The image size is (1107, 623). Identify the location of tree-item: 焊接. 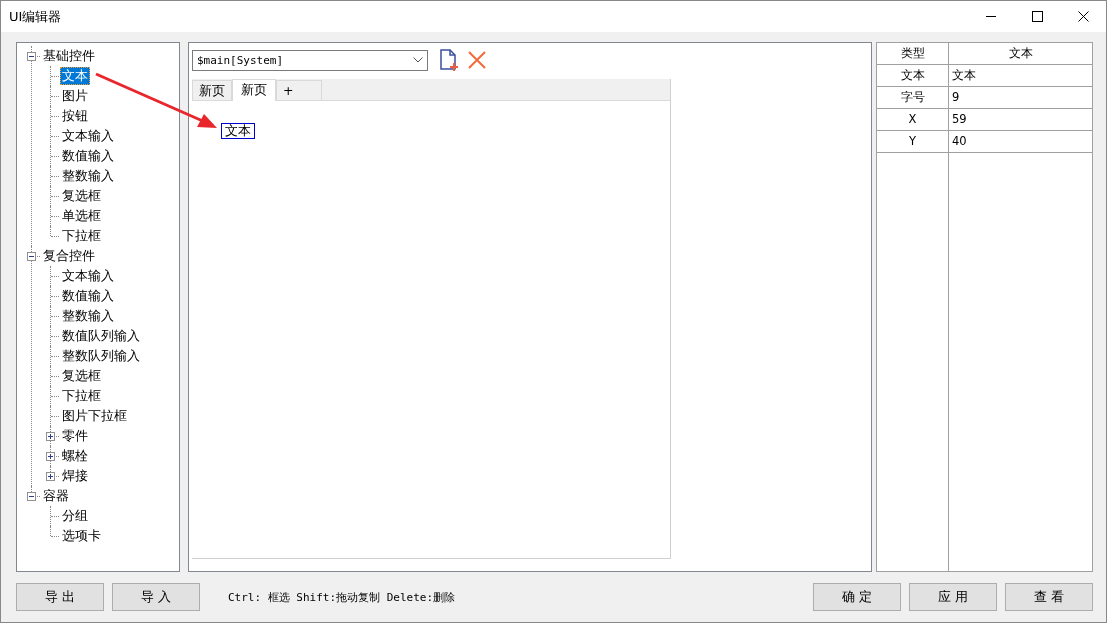
(75, 476).